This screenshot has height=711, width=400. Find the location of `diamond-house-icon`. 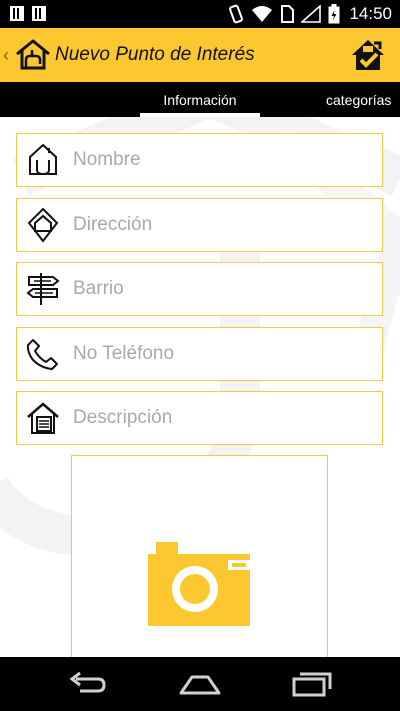

diamond-house-icon is located at coordinates (43, 225).